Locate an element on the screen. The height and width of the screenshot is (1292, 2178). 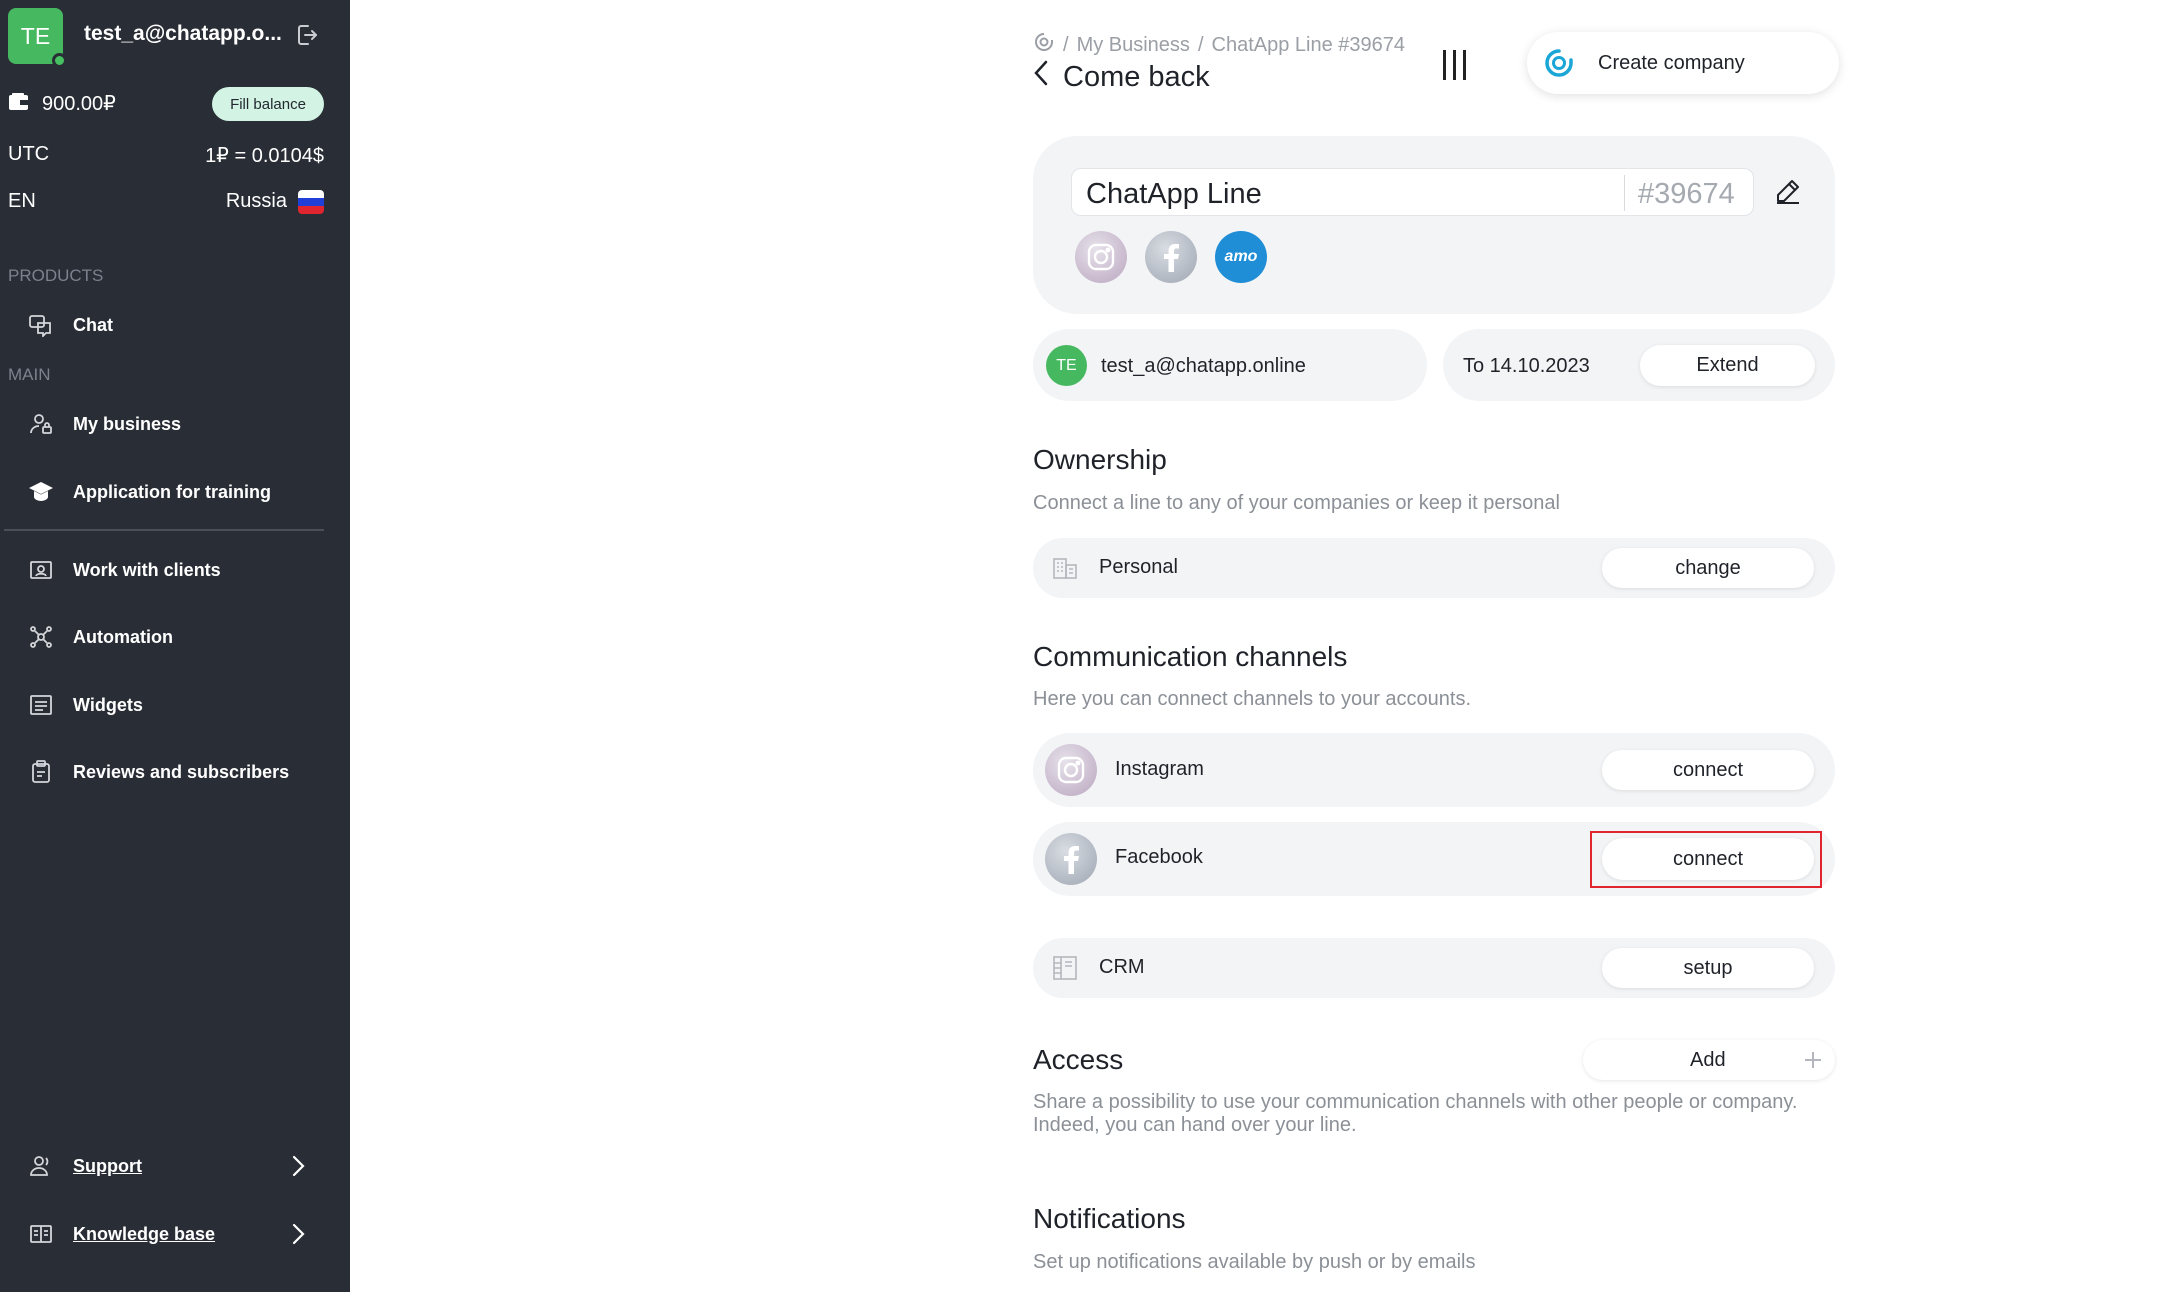
sidebar-divider is located at coordinates (164, 530).